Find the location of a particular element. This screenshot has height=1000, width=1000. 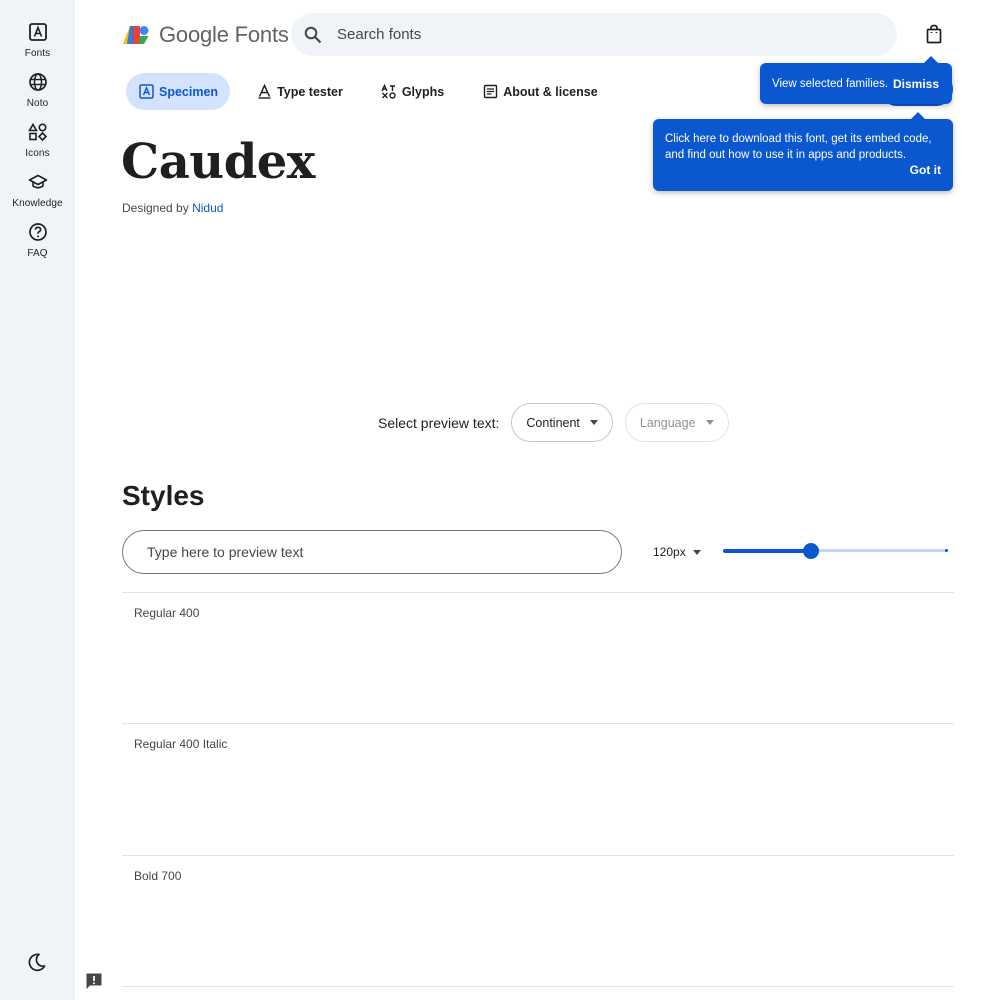

rail-item-fonts: Fonts is located at coordinates (37, 39).